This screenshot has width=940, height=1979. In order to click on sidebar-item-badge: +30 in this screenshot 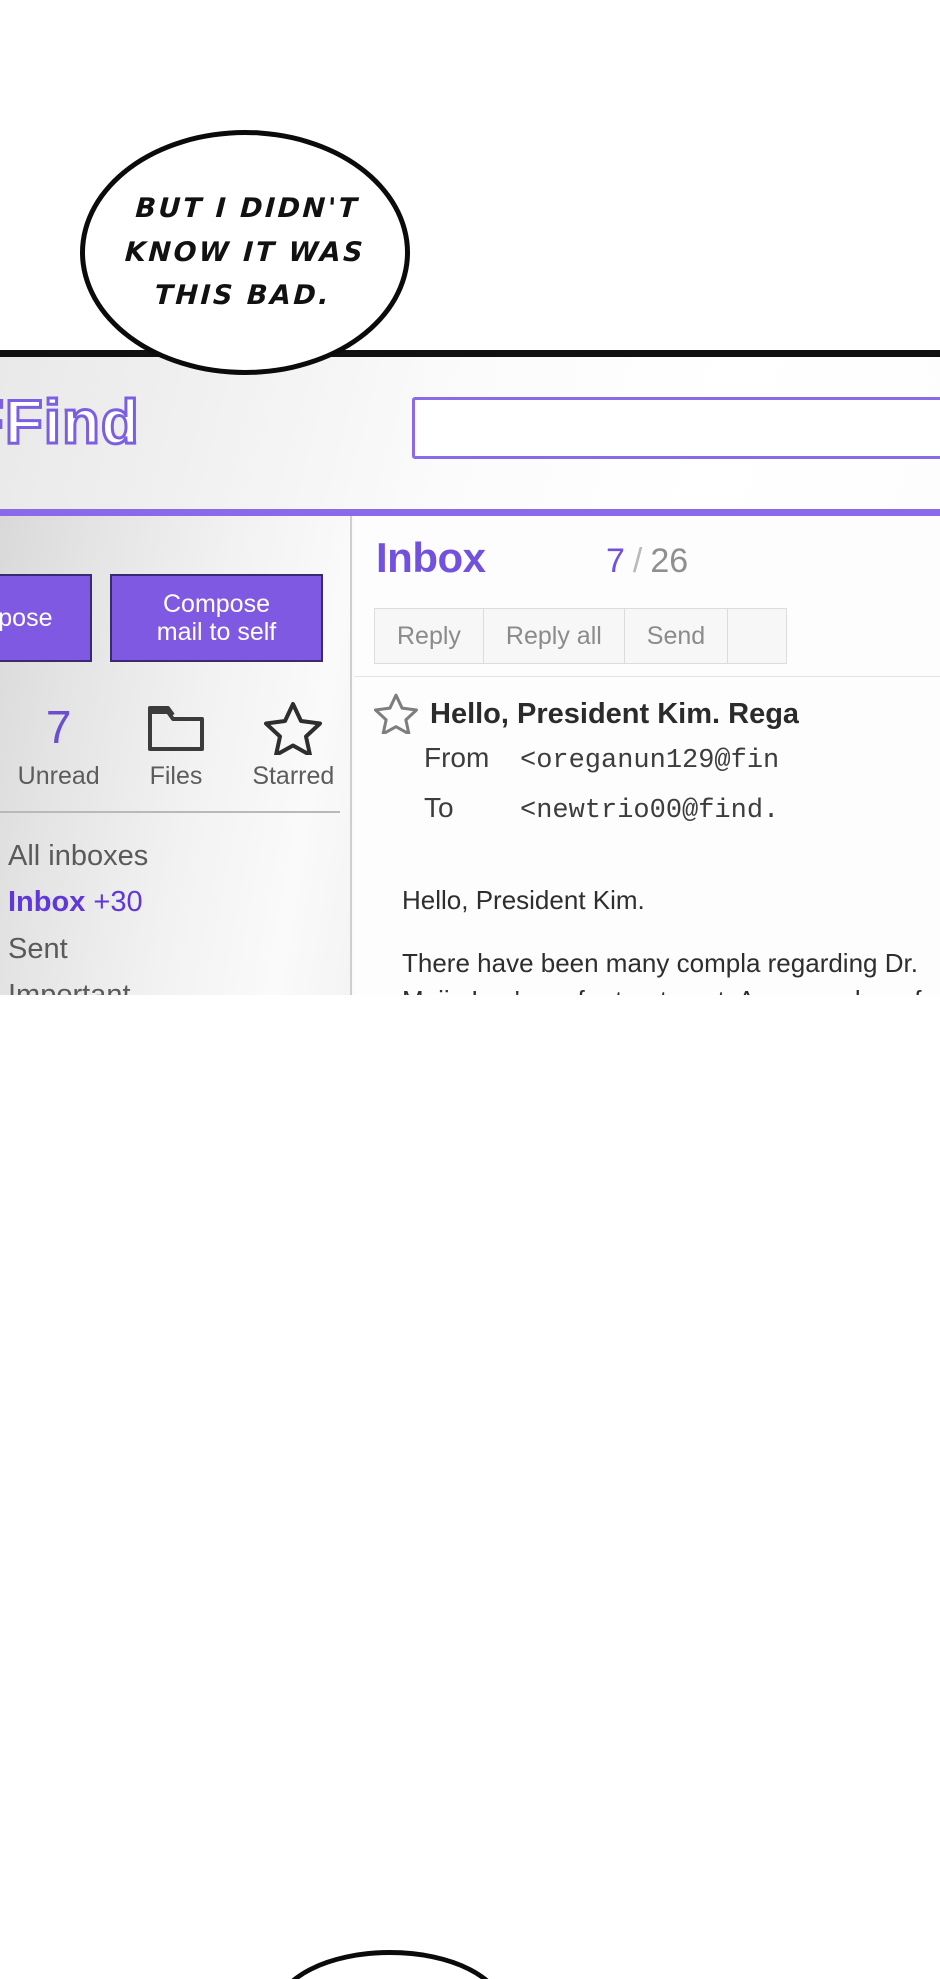, I will do `click(118, 902)`.